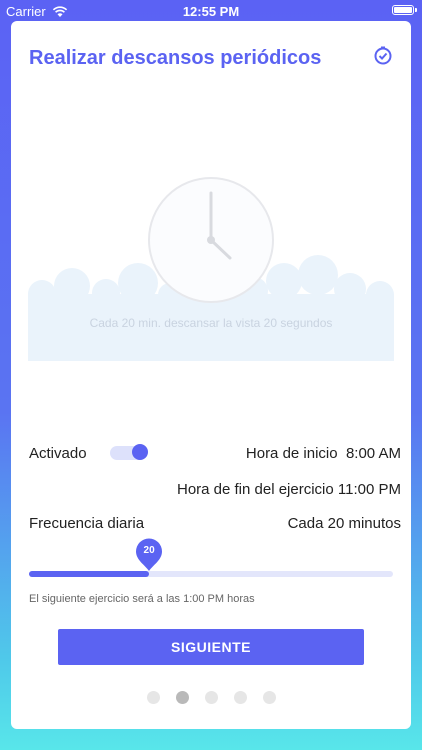 This screenshot has width=422, height=750. I want to click on slider-fill, so click(89, 574).